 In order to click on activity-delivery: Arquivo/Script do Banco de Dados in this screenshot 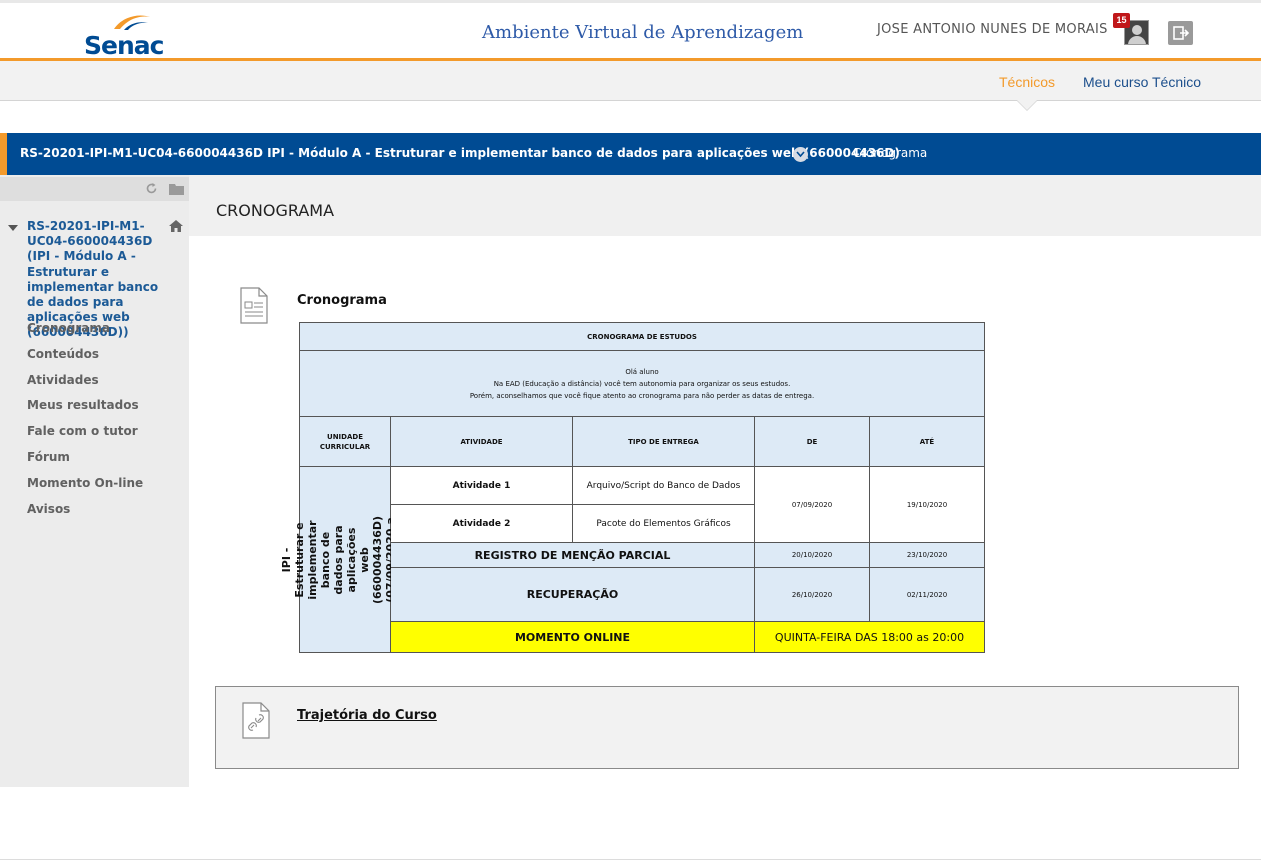, I will do `click(664, 486)`.